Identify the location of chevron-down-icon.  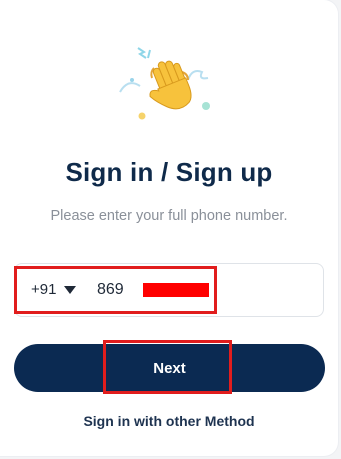
(70, 290).